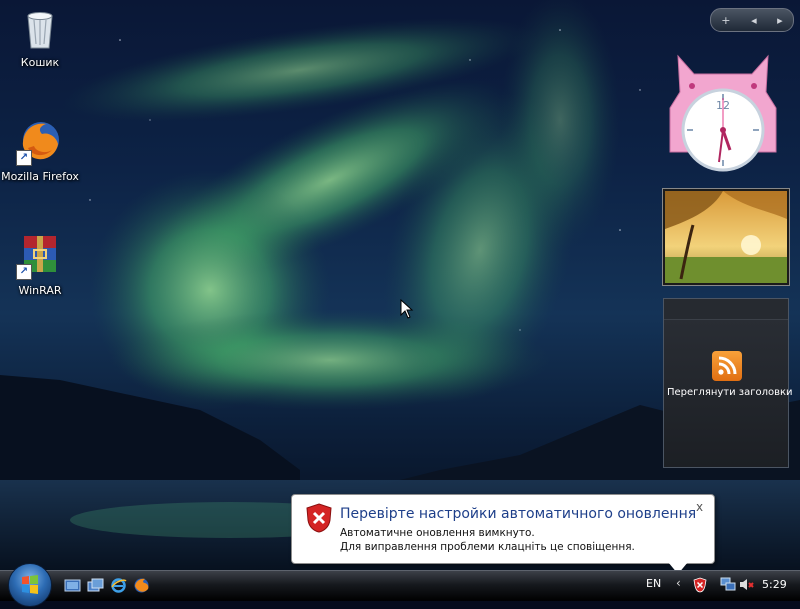 The width and height of the screenshot is (800, 609). I want to click on desktop-icon-label: Mozilla Firefox, so click(40, 176).